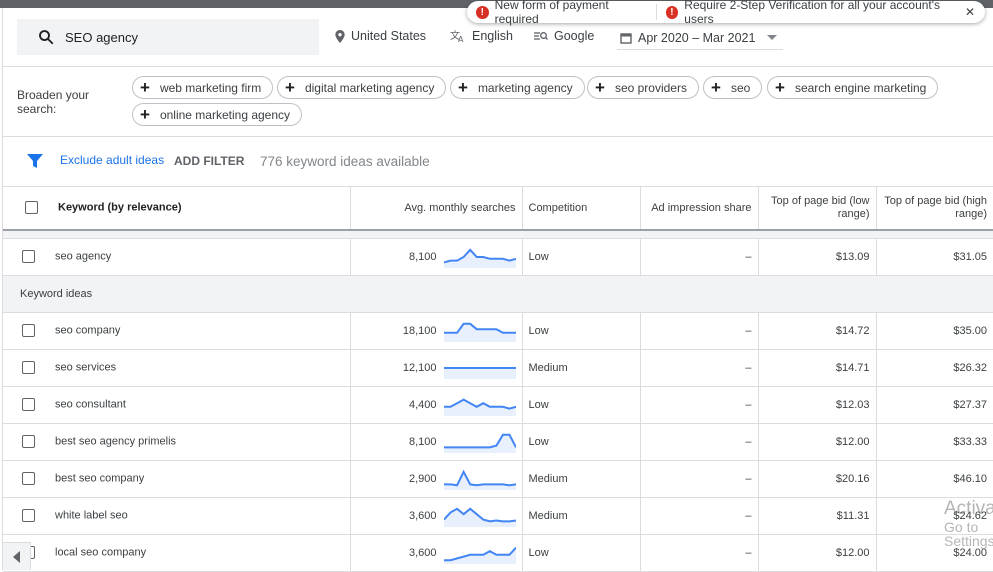 The height and width of the screenshot is (572, 993). I want to click on keyword-text: local seo company, so click(100, 553).